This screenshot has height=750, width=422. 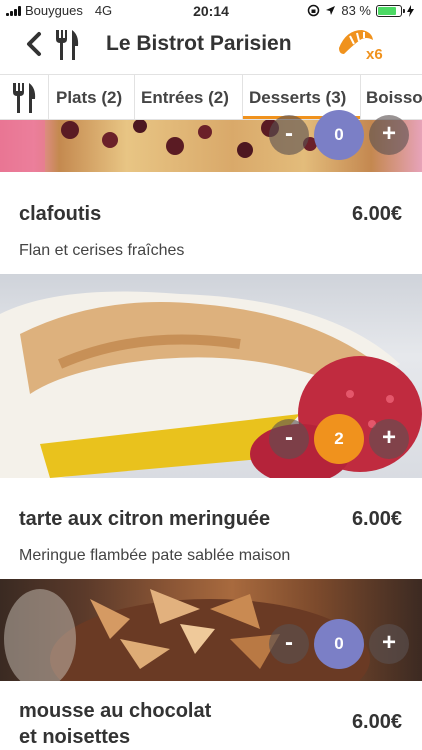 I want to click on orientation-lock-icon, so click(x=314, y=10).